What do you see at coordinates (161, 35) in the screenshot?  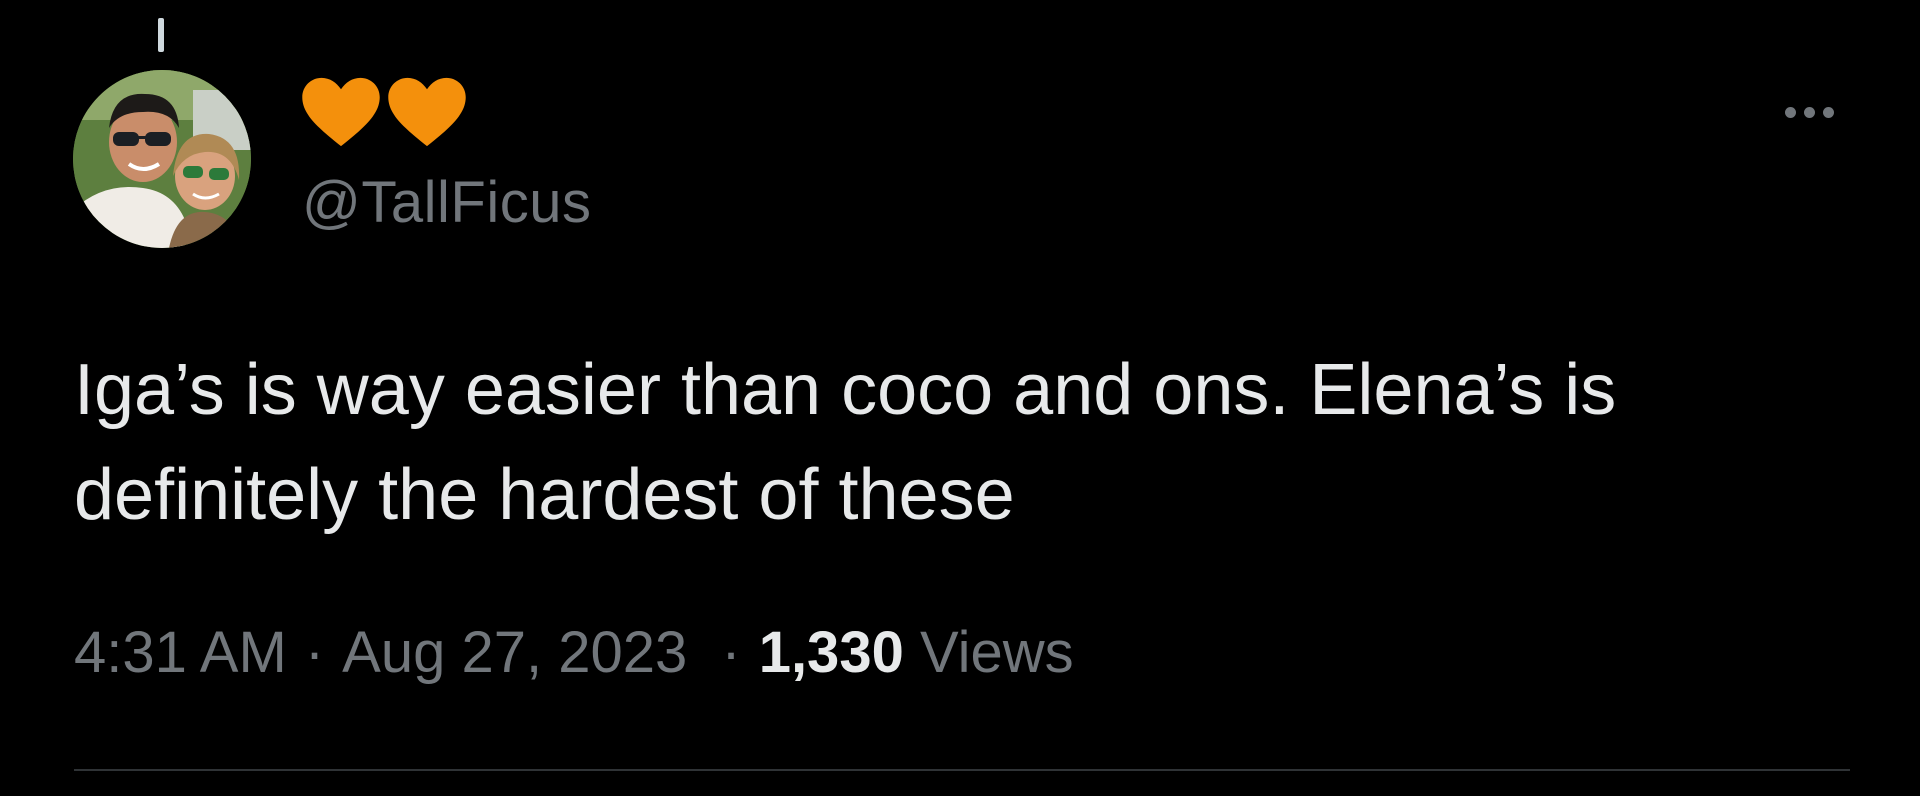 I see `thread-connector-line` at bounding box center [161, 35].